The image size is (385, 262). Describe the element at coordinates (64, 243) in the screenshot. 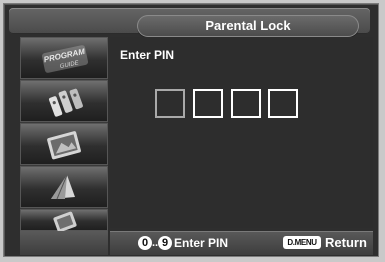

I see `side-menu-footer-strip` at that location.